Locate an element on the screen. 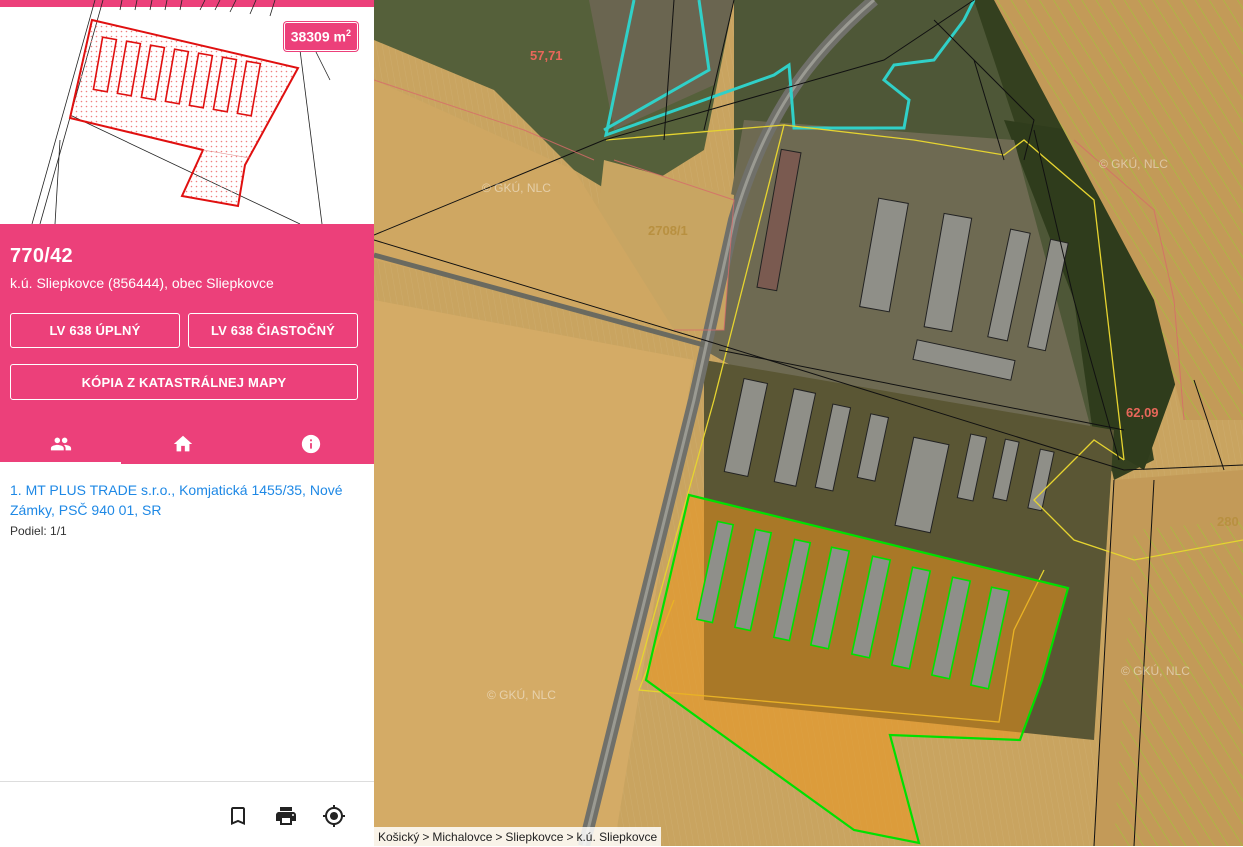 The image size is (1243, 847). info-tabs is located at coordinates (187, 444).